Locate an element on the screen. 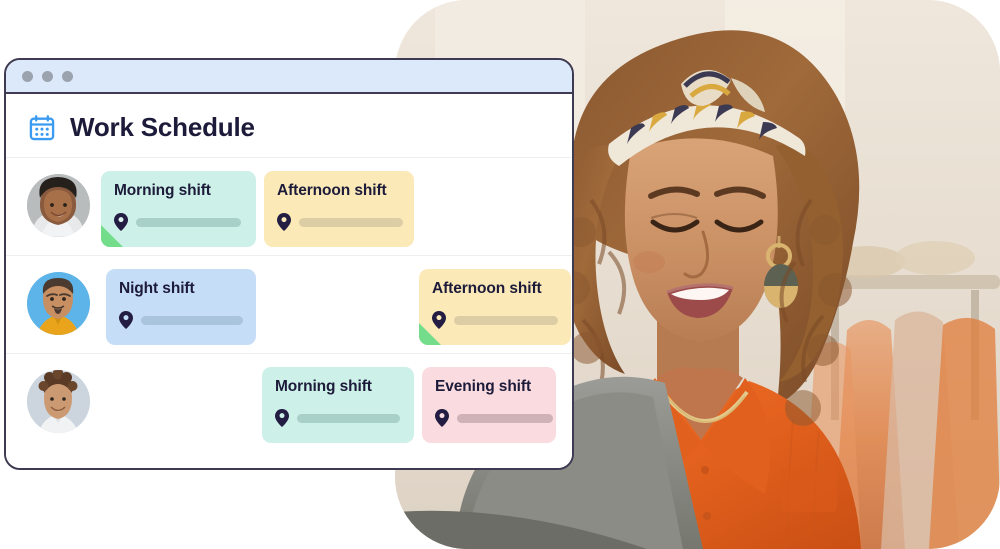  table-row: Morning shift Evening shift is located at coordinates (289, 402).